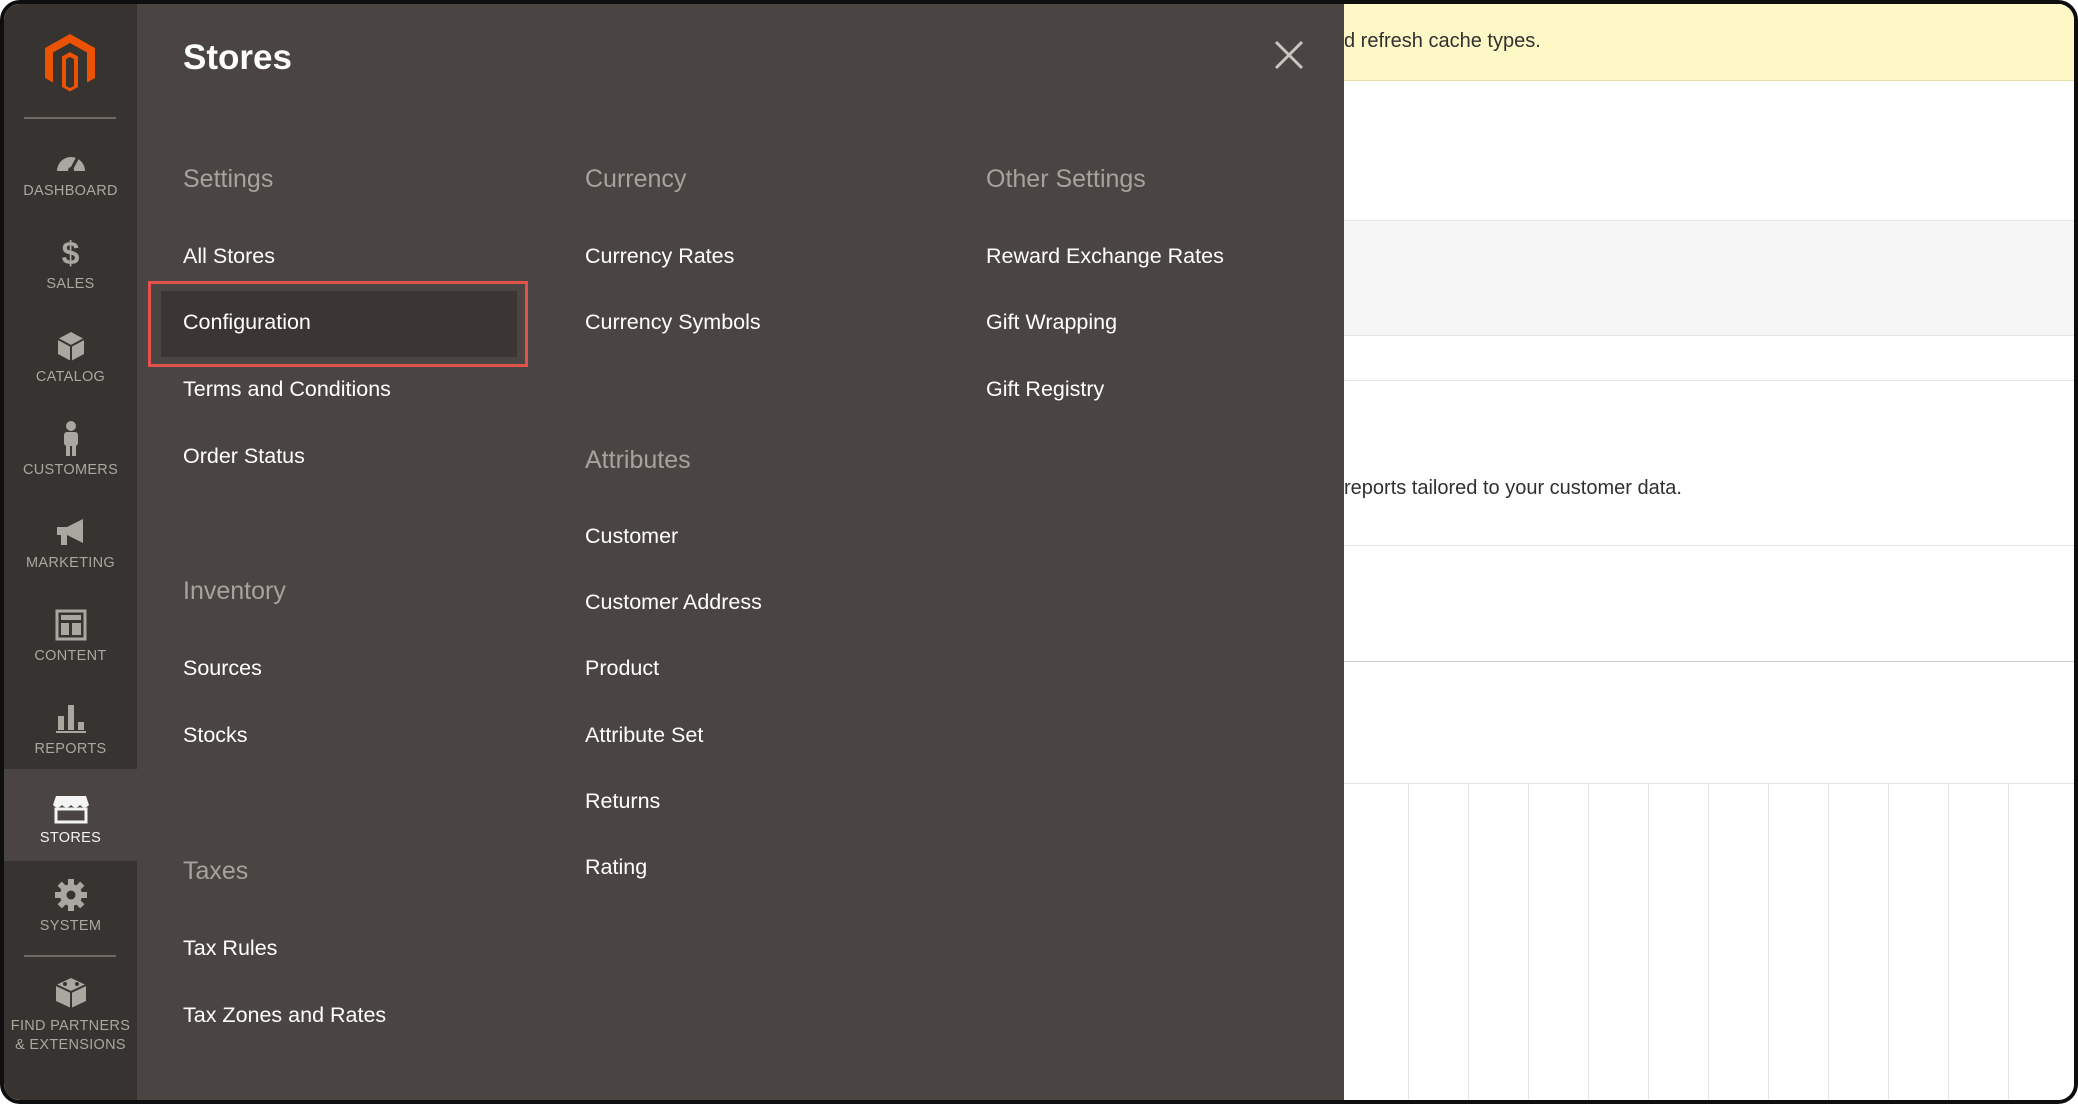 The height and width of the screenshot is (1104, 2078). I want to click on link-tax-rules: Tax Rules, so click(230, 948).